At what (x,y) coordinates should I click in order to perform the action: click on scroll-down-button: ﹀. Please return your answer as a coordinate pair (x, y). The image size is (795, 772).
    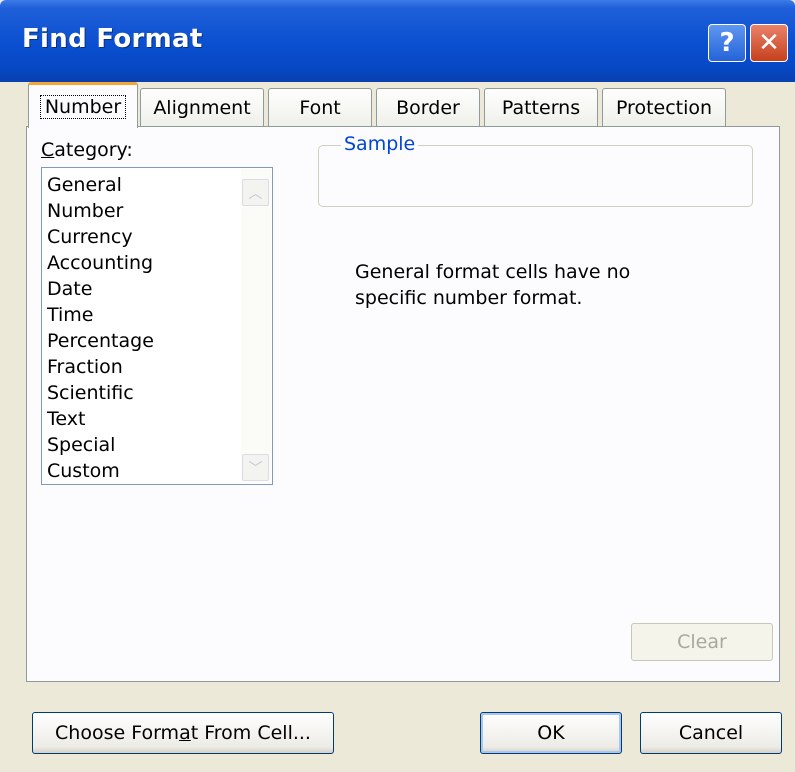
    Looking at the image, I should click on (255, 467).